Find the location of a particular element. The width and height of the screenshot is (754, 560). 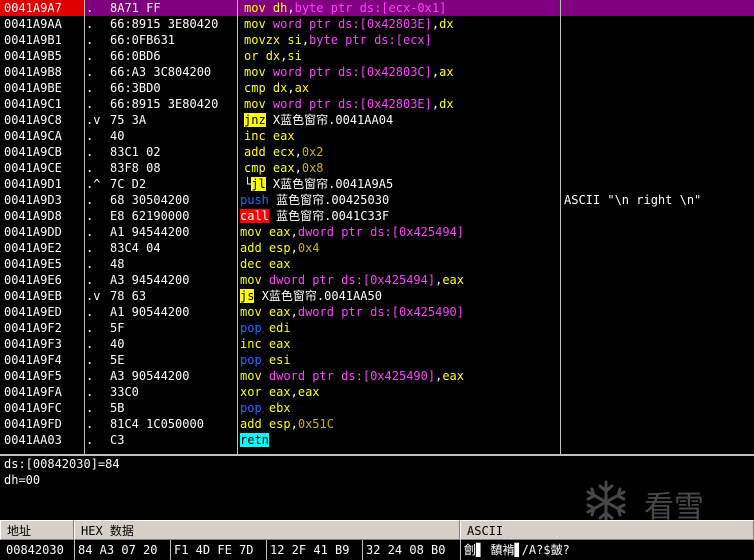

dump-col-hex: HEX 数据 is located at coordinates (267, 530).